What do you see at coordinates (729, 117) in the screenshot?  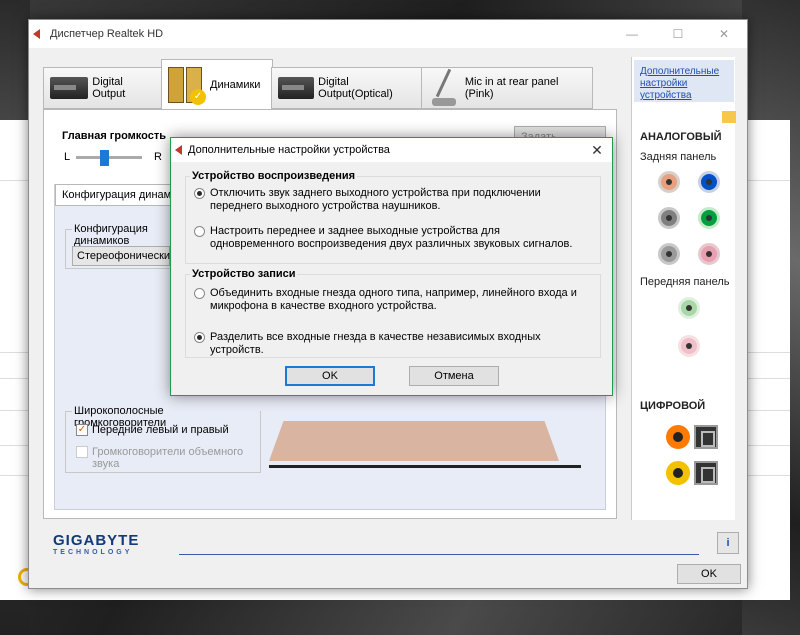 I see `folder-icon` at bounding box center [729, 117].